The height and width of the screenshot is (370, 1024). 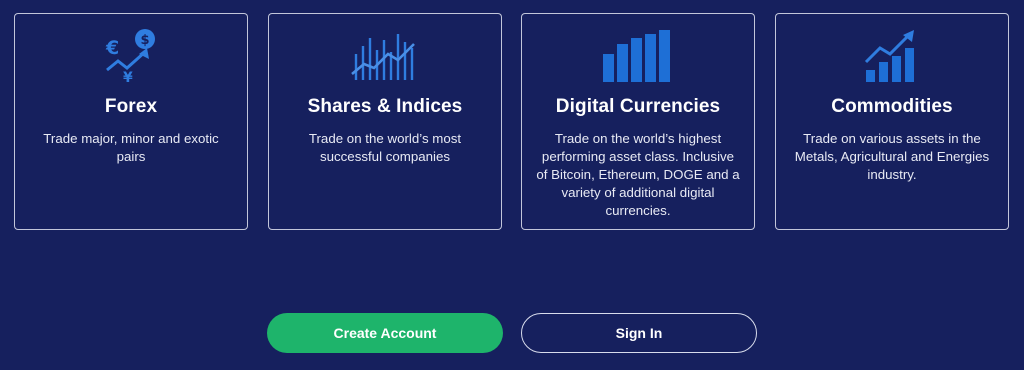 I want to click on create-account-button: Create Account, so click(x=385, y=333).